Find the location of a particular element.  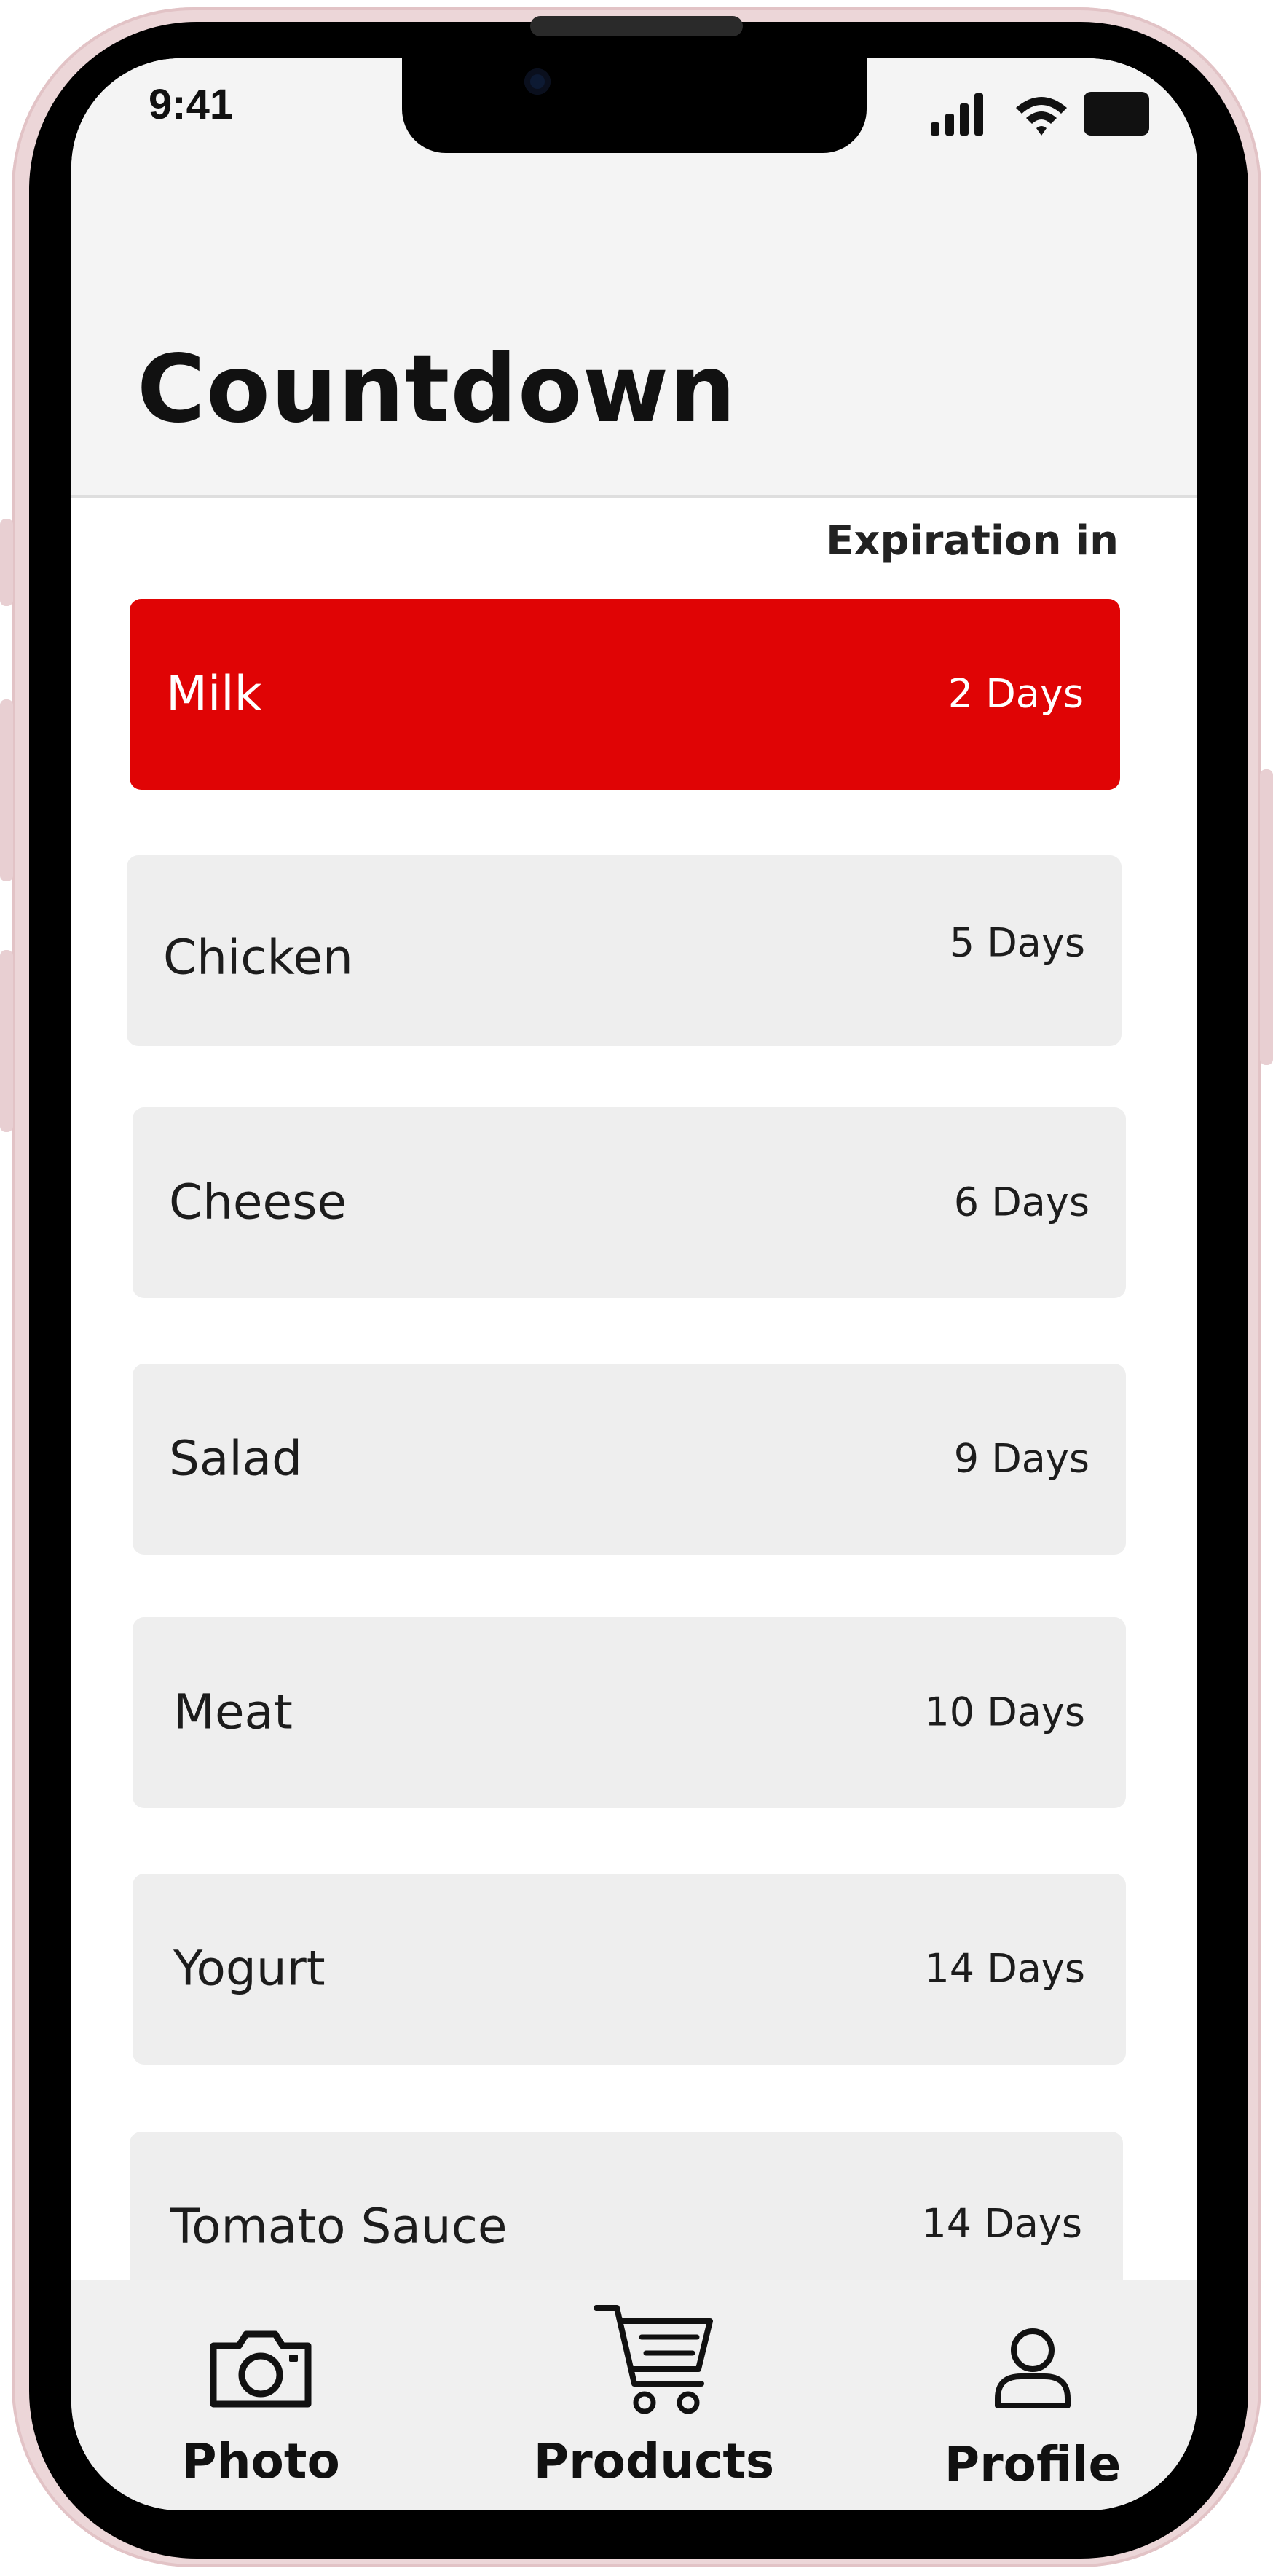

camera-icon is located at coordinates (261, 2369).